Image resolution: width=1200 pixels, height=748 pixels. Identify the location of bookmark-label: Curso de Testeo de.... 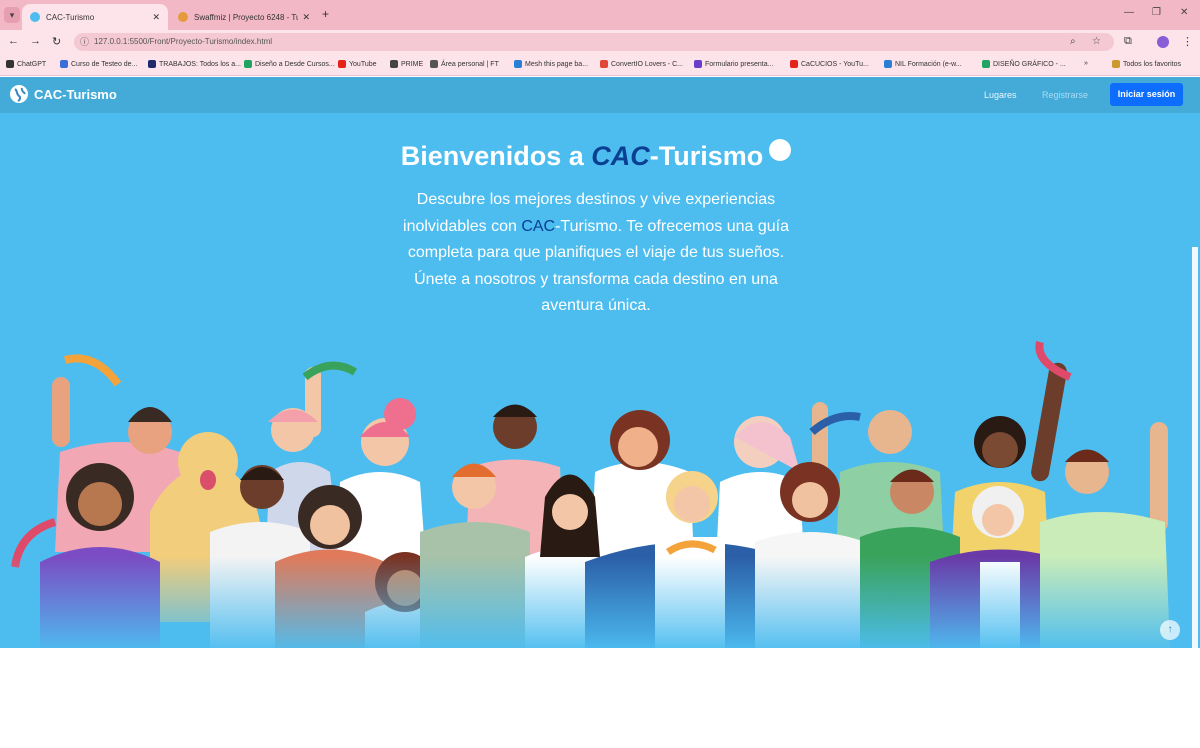
(104, 64).